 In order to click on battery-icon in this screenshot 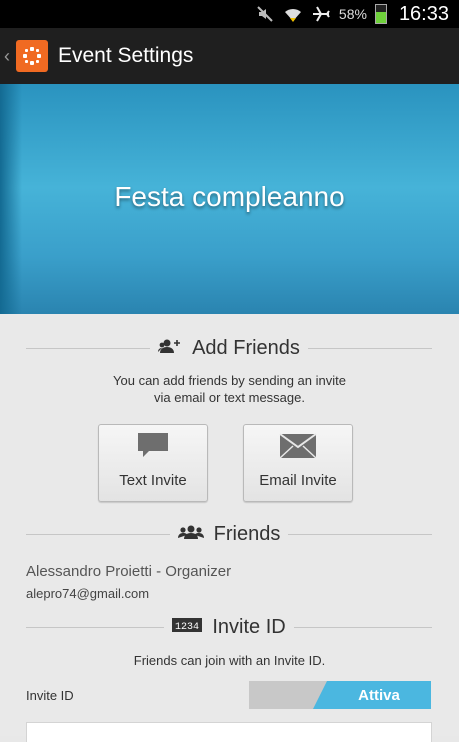, I will do `click(380, 14)`.